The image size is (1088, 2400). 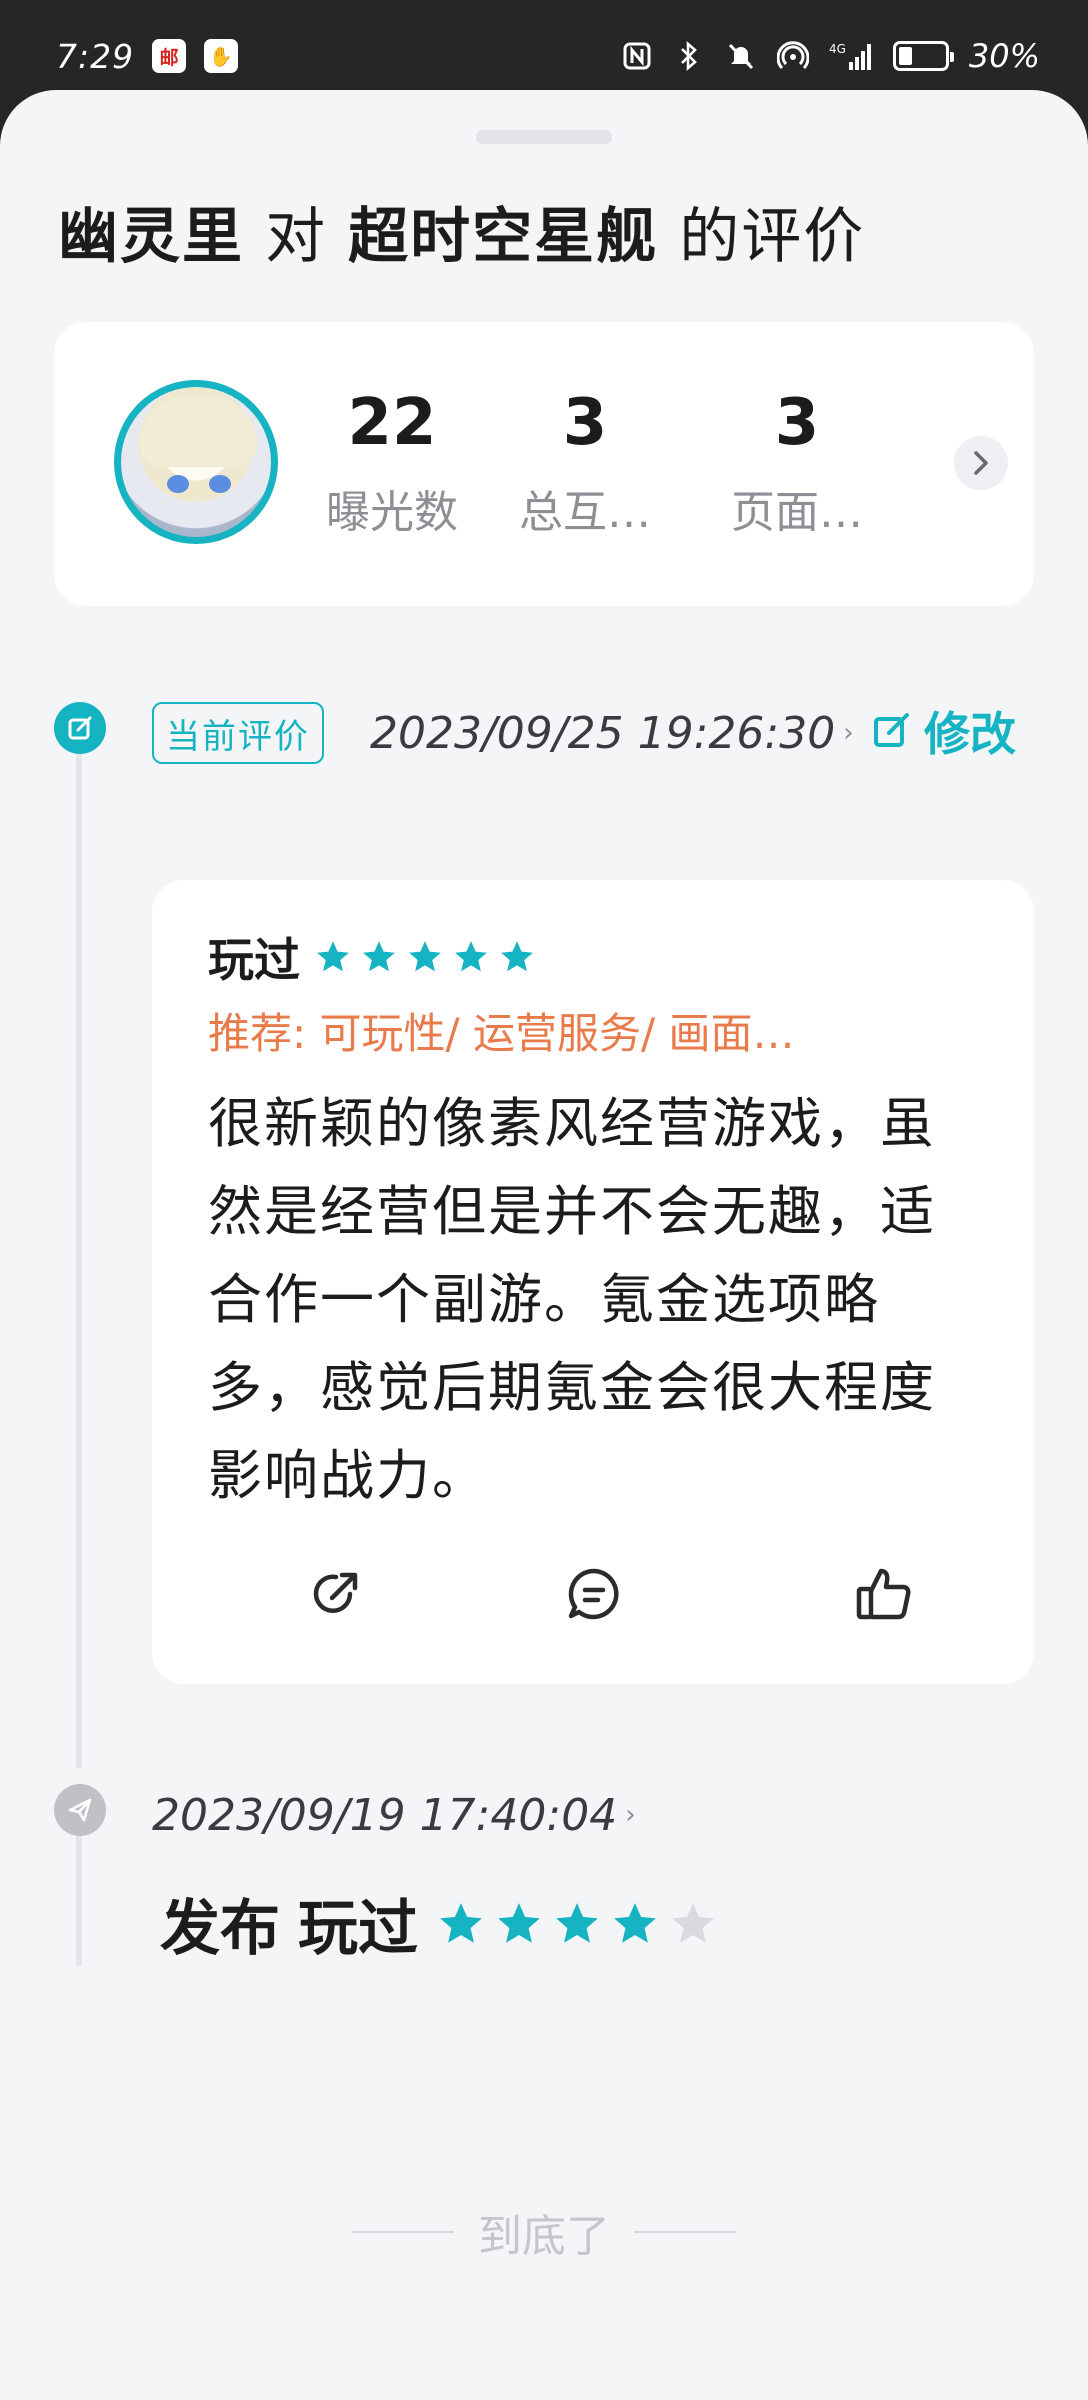 What do you see at coordinates (169, 56) in the screenshot?
I see `mail-app-icon: 邮` at bounding box center [169, 56].